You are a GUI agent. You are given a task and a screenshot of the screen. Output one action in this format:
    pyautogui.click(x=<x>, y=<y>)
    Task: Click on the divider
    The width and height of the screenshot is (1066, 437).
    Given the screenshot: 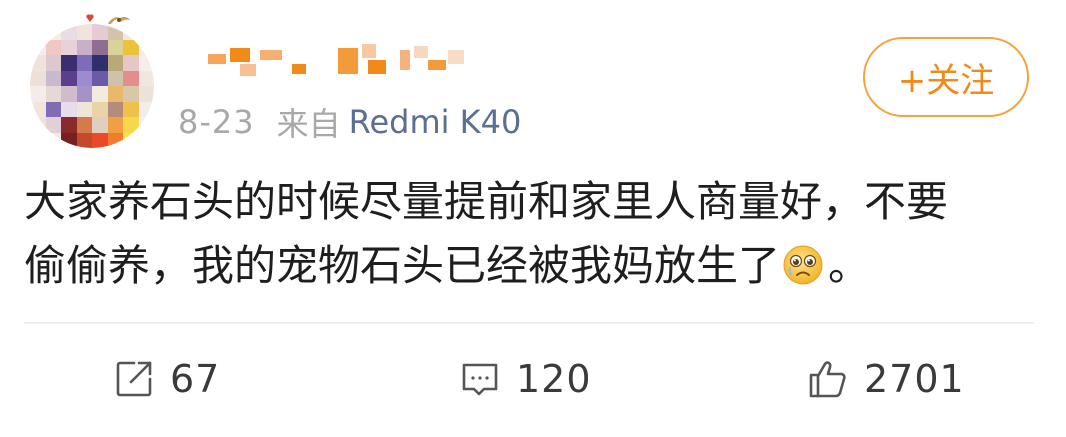 What is the action you would take?
    pyautogui.click(x=529, y=323)
    